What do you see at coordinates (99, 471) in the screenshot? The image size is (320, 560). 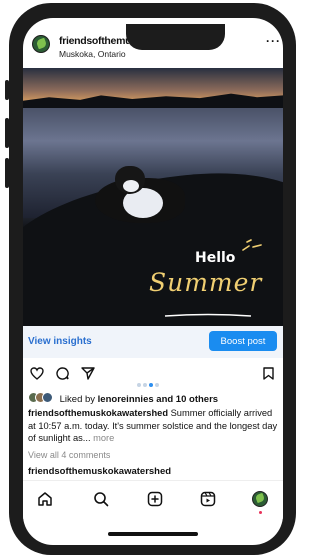 I see `comment-username: friendsofthemuskokawatershed` at bounding box center [99, 471].